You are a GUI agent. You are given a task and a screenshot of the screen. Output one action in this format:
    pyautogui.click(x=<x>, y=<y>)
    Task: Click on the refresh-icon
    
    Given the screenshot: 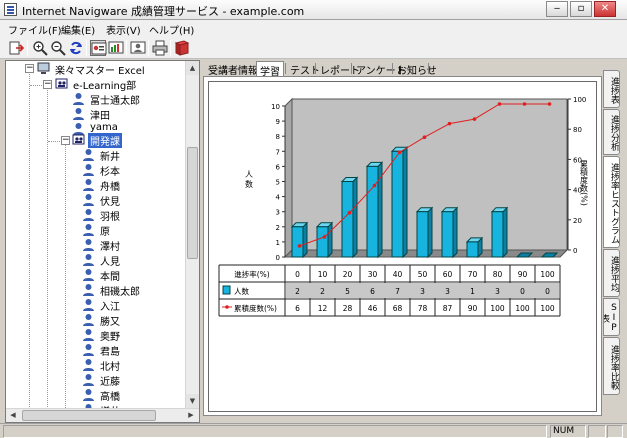 What is the action you would take?
    pyautogui.click(x=76, y=48)
    